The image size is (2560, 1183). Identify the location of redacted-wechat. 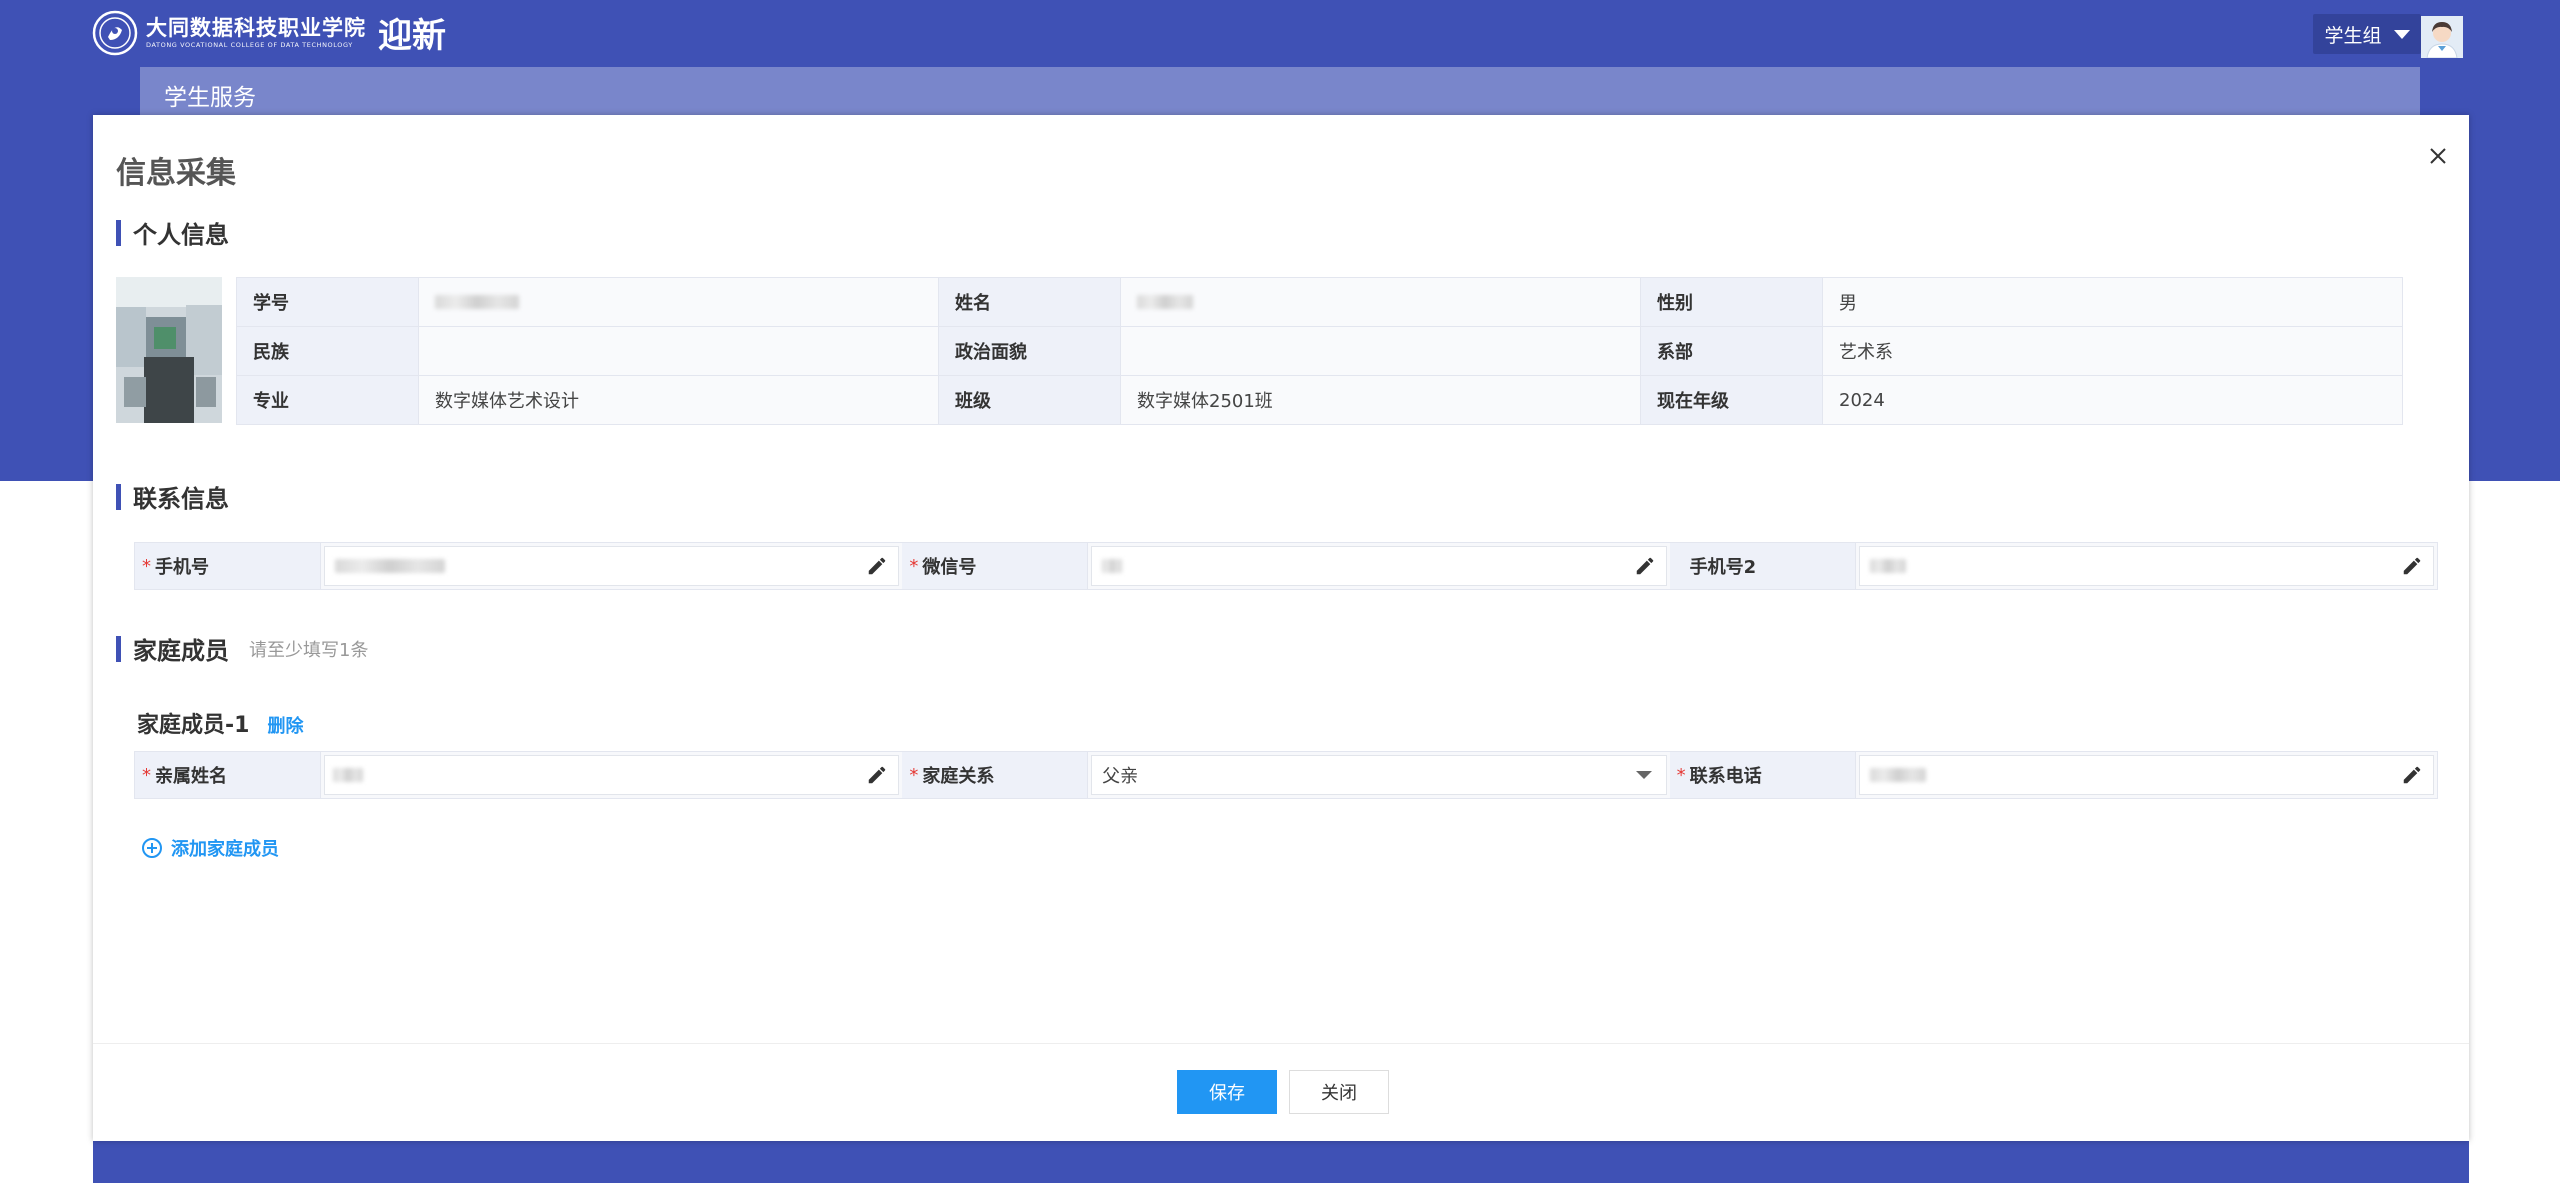
(1112, 566).